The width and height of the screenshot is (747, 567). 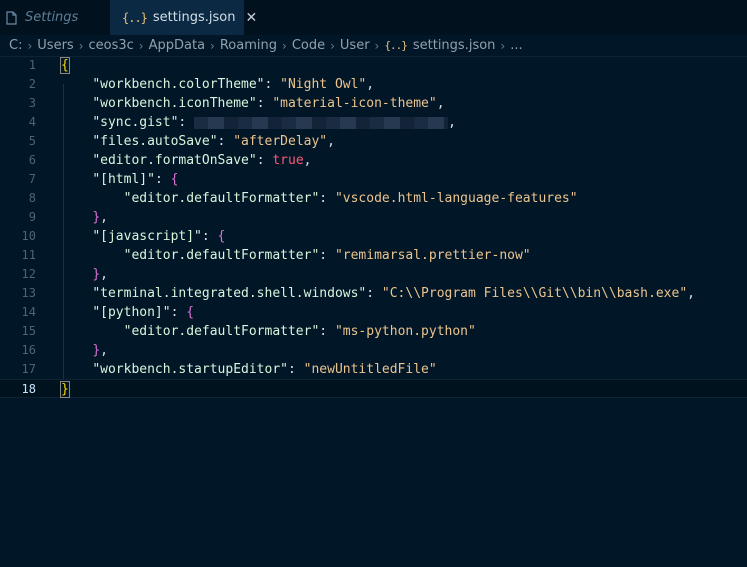 I want to click on line-number: 2, so click(x=32, y=84).